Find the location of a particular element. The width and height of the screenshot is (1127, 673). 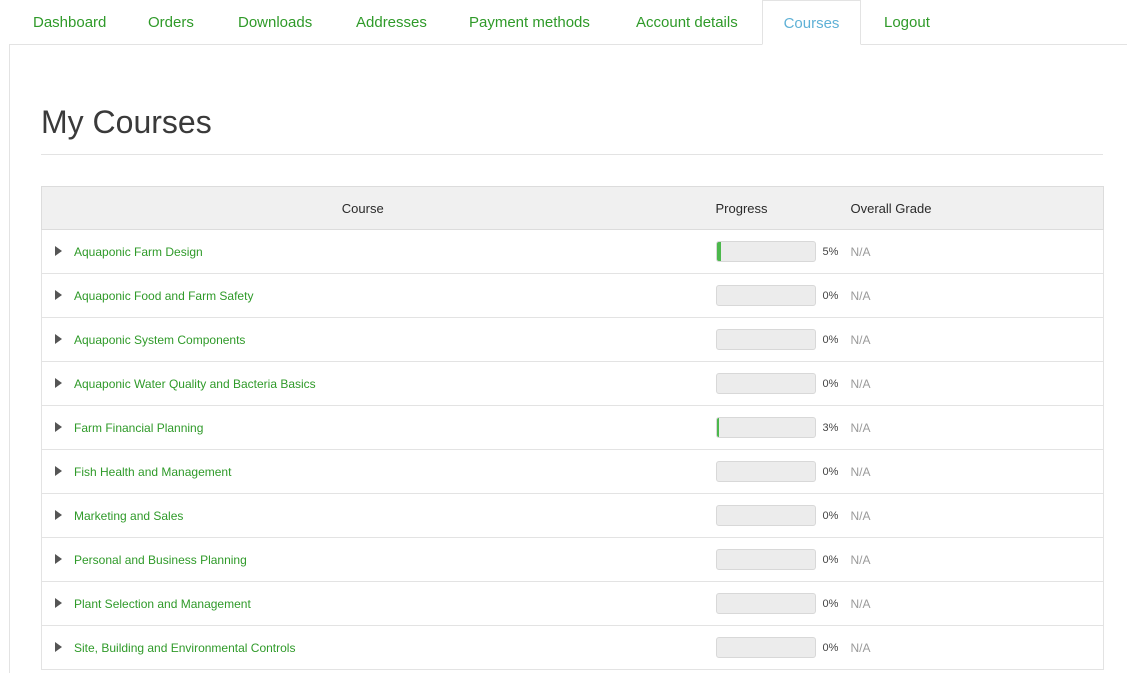

course-cell: Aquaponic System Components is located at coordinates (362, 339).